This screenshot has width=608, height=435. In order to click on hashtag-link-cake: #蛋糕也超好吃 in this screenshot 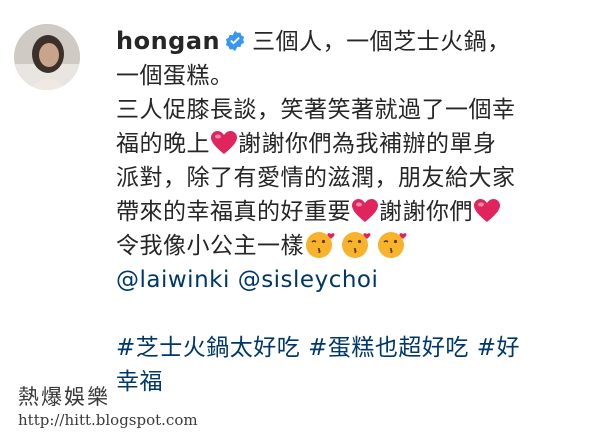, I will do `click(388, 348)`.